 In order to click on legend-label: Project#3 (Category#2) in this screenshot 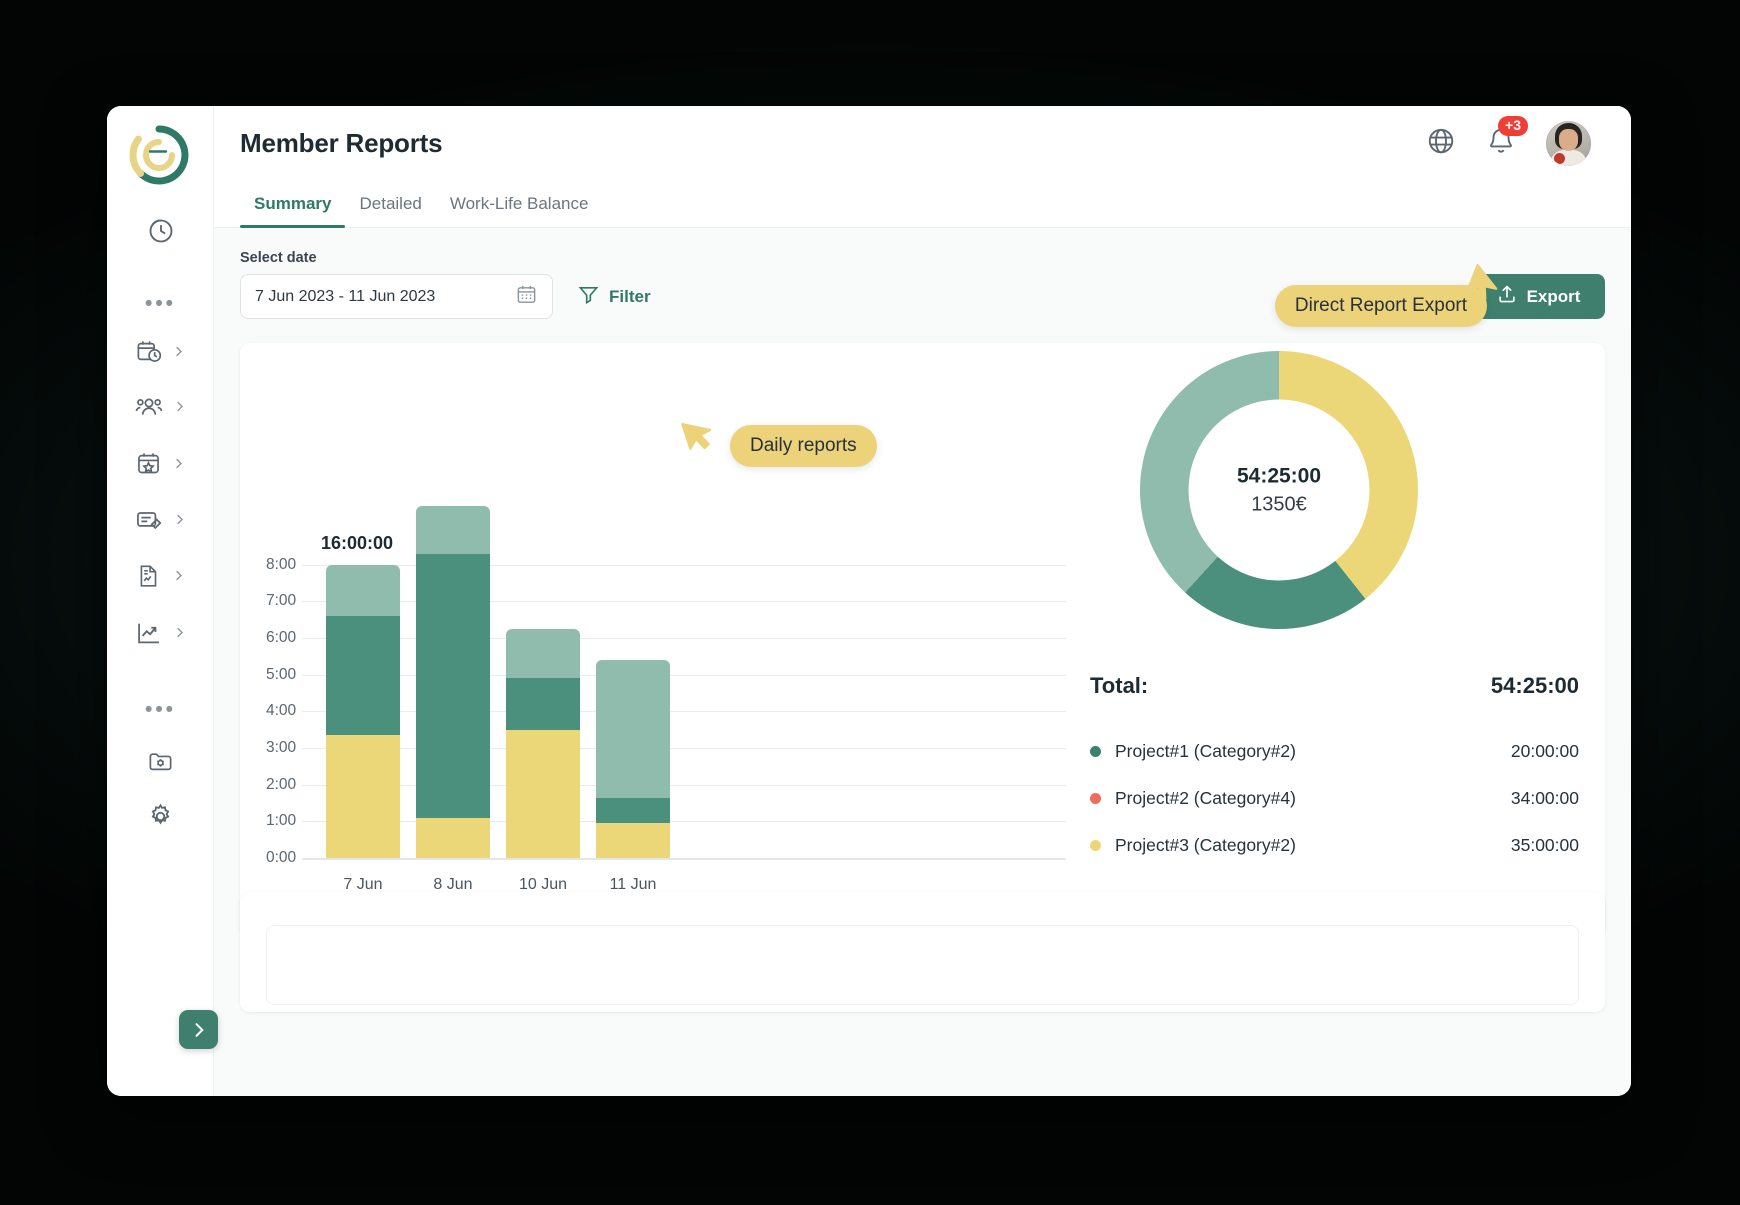, I will do `click(1205, 845)`.